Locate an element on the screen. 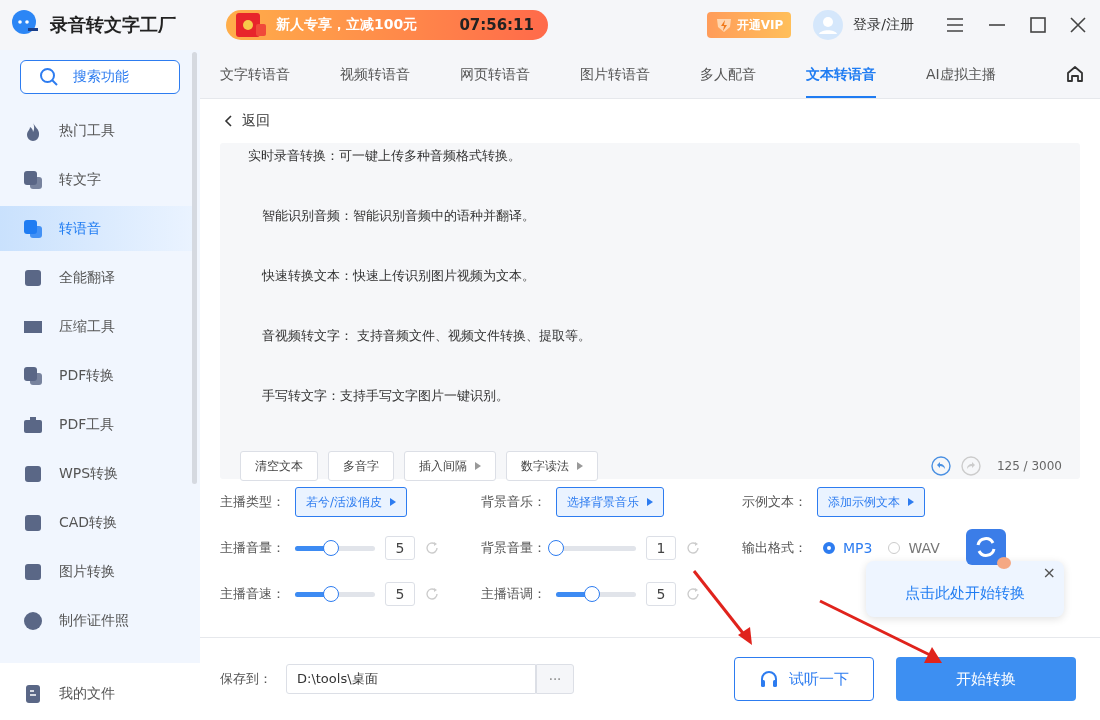  sidebar-item: 压缩工具 is located at coordinates (96, 326).